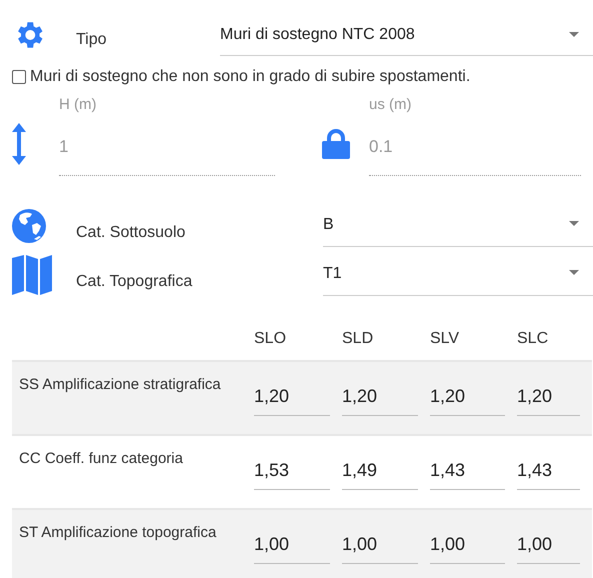 This screenshot has height=578, width=593. Describe the element at coordinates (380, 475) in the screenshot. I see `value-field: 1,49` at that location.